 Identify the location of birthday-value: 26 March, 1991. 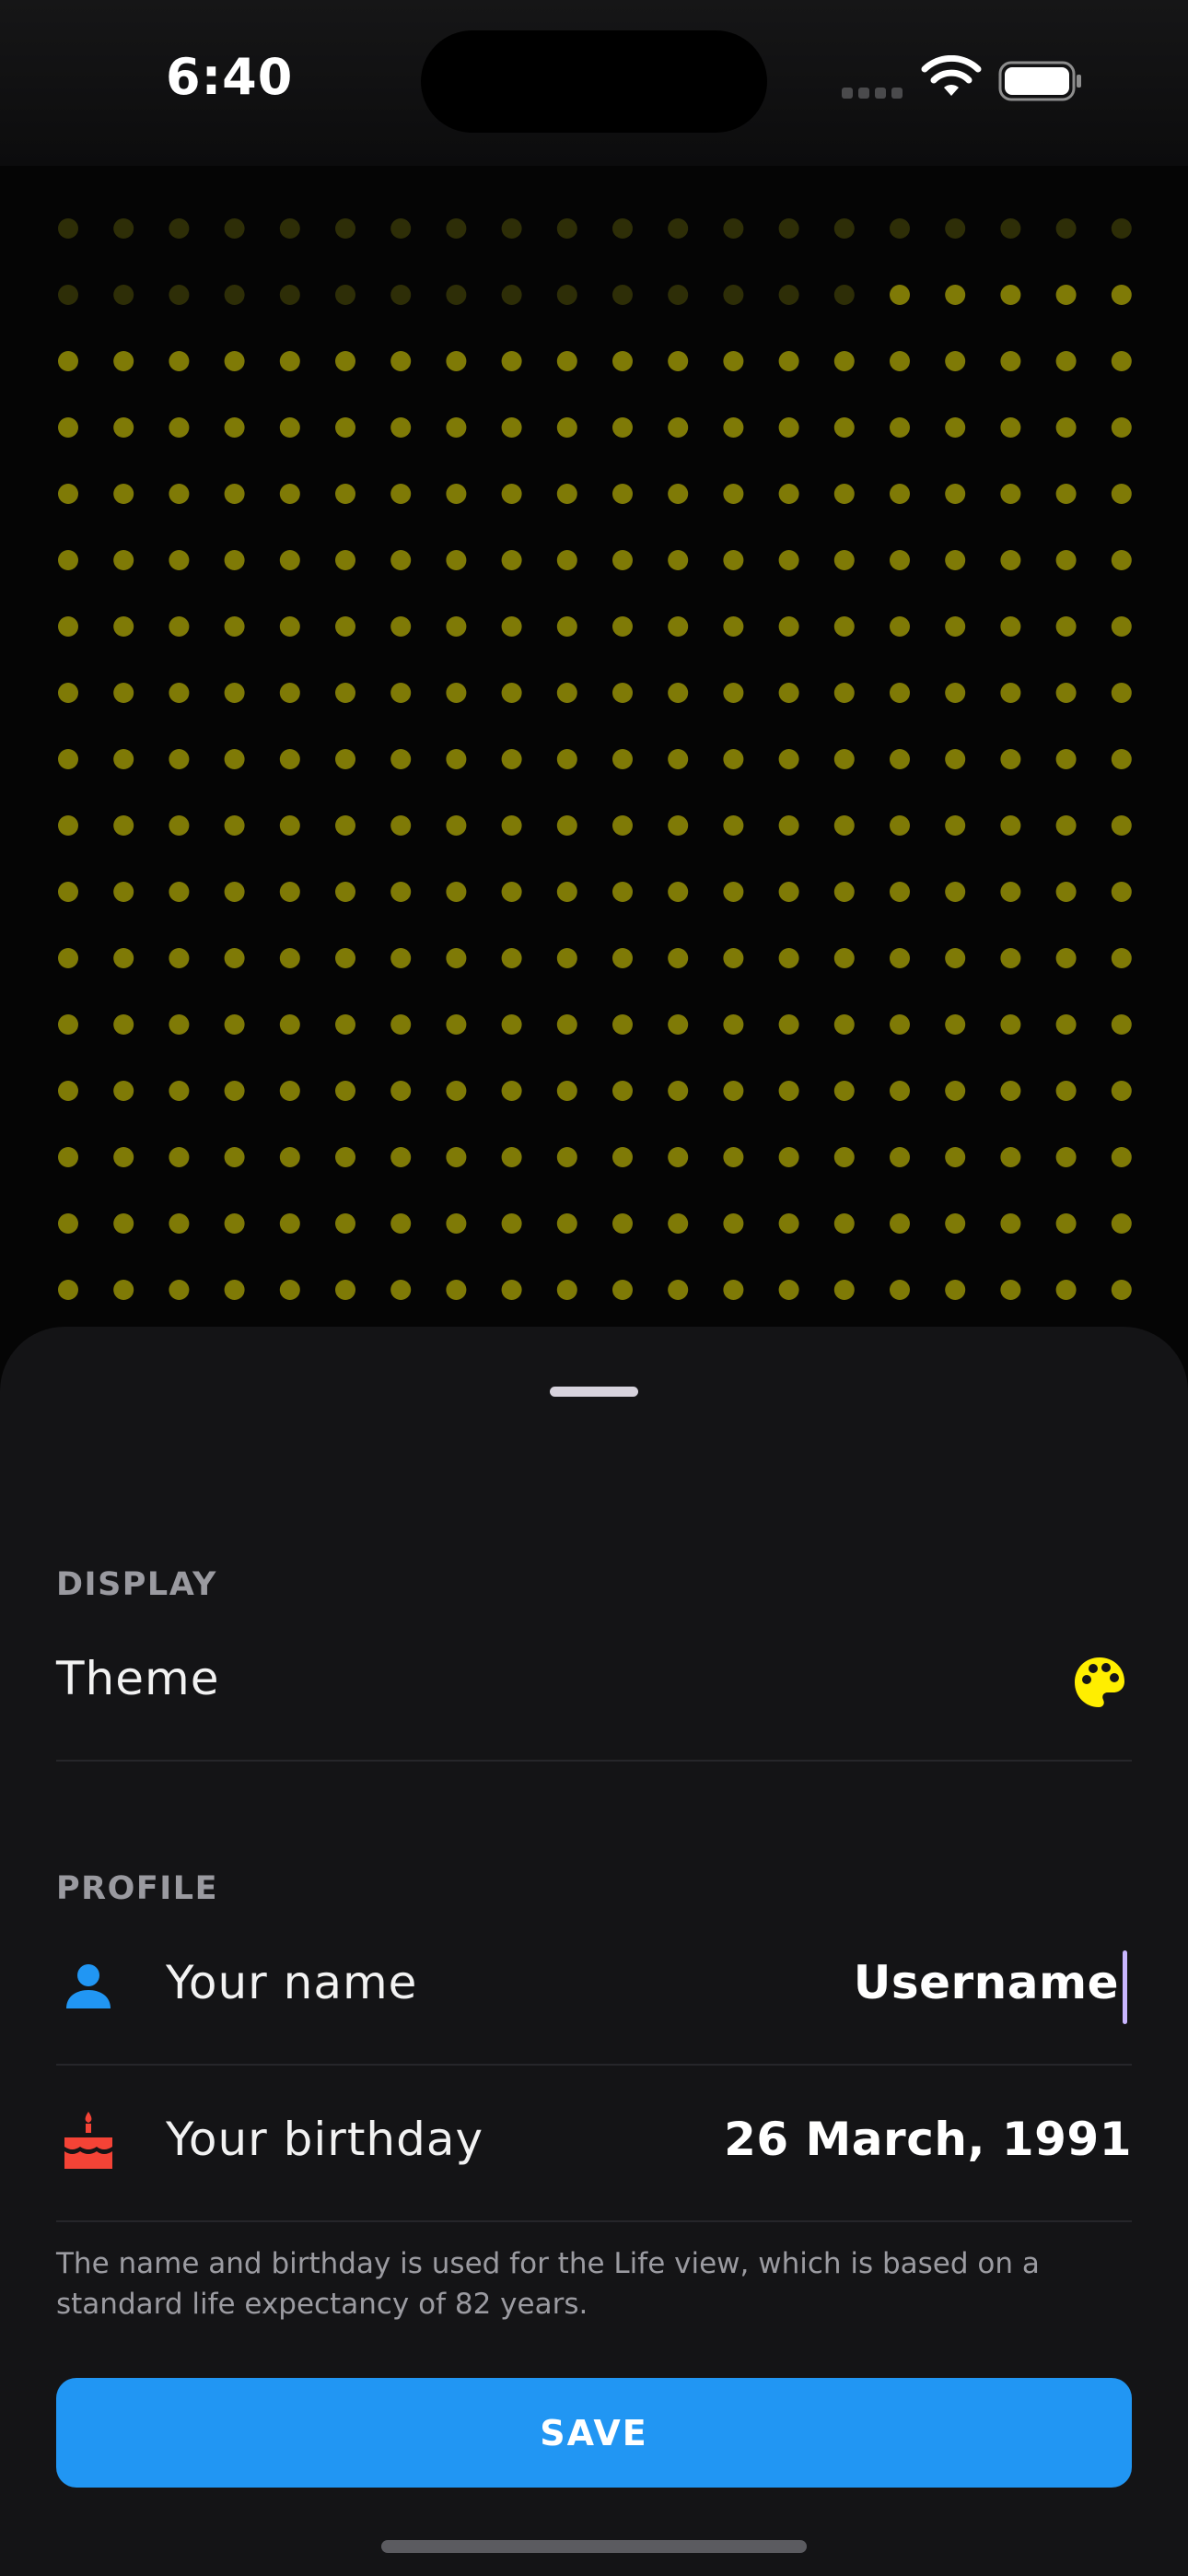
(928, 2139).